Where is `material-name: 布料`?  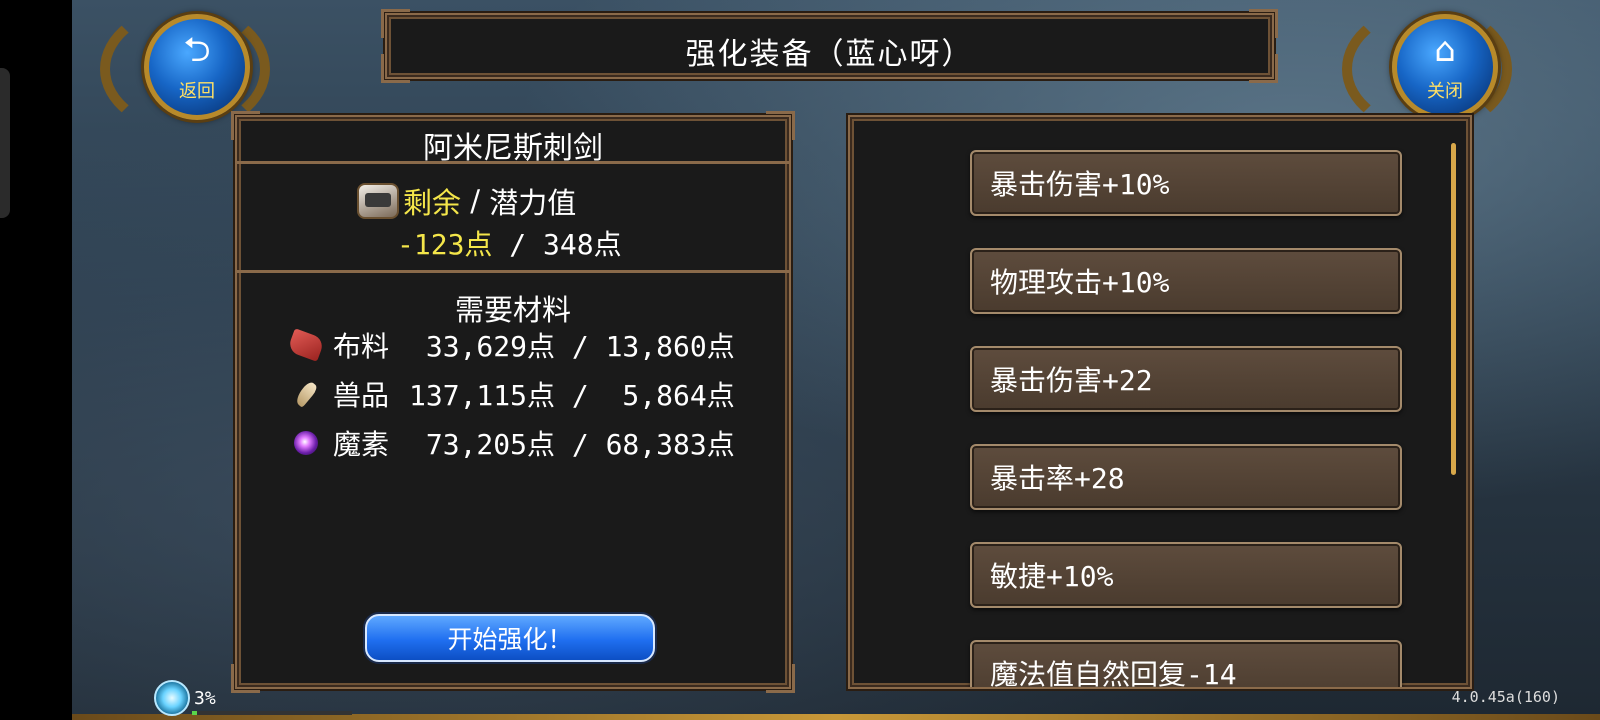
material-name: 布料 is located at coordinates (361, 346).